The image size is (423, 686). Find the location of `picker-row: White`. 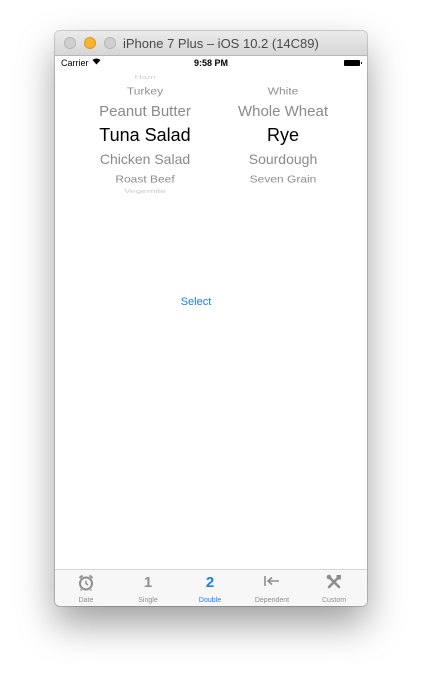

picker-row: White is located at coordinates (283, 90).